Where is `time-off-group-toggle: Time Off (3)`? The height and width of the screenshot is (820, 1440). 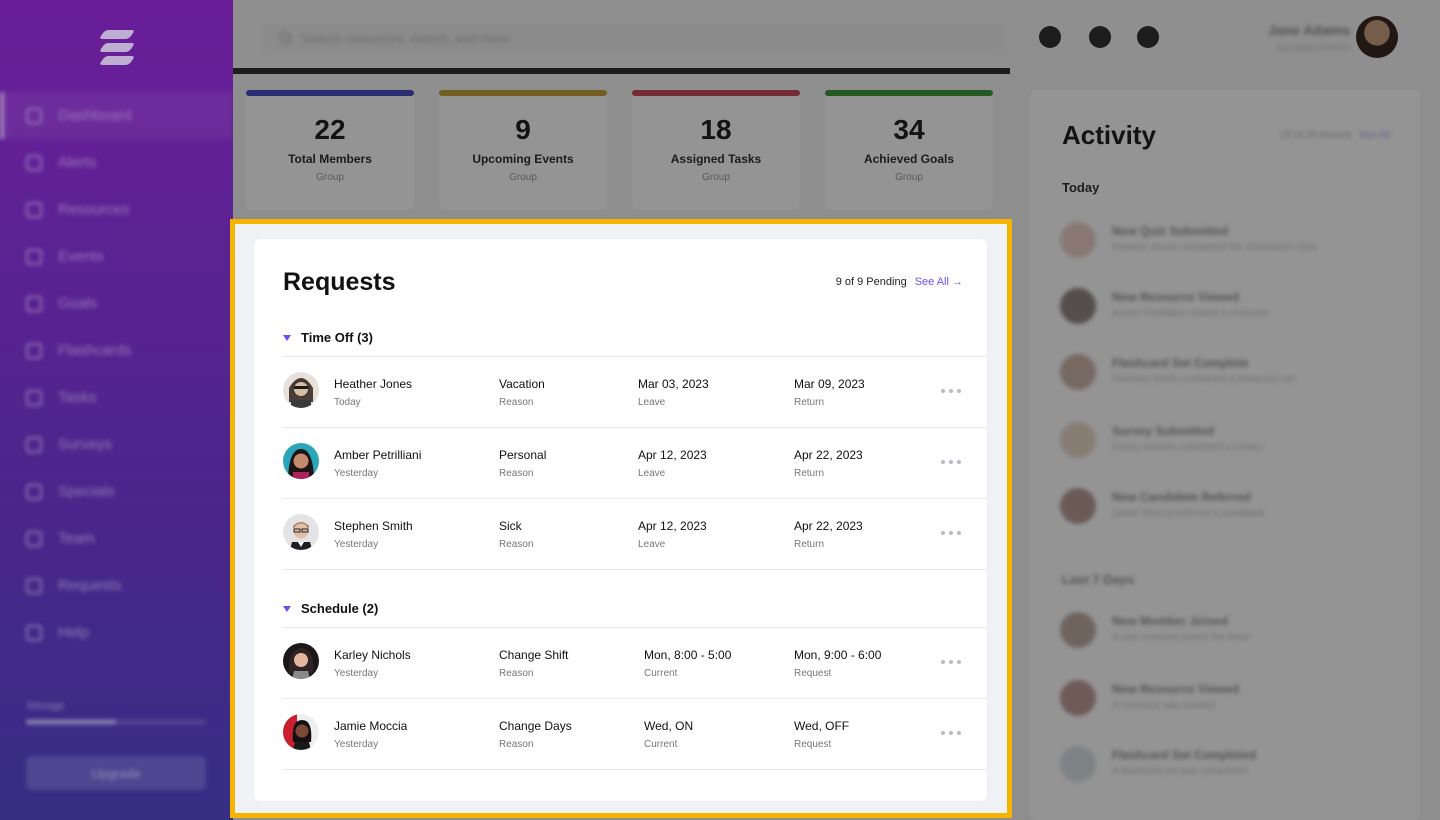
time-off-group-toggle: Time Off (3) is located at coordinates (328, 337).